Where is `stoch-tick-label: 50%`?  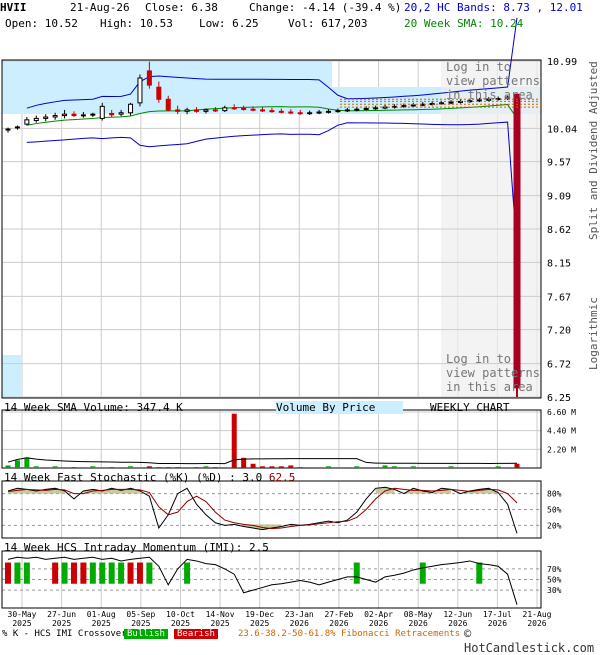
stoch-tick-label: 50% is located at coordinates (554, 510).